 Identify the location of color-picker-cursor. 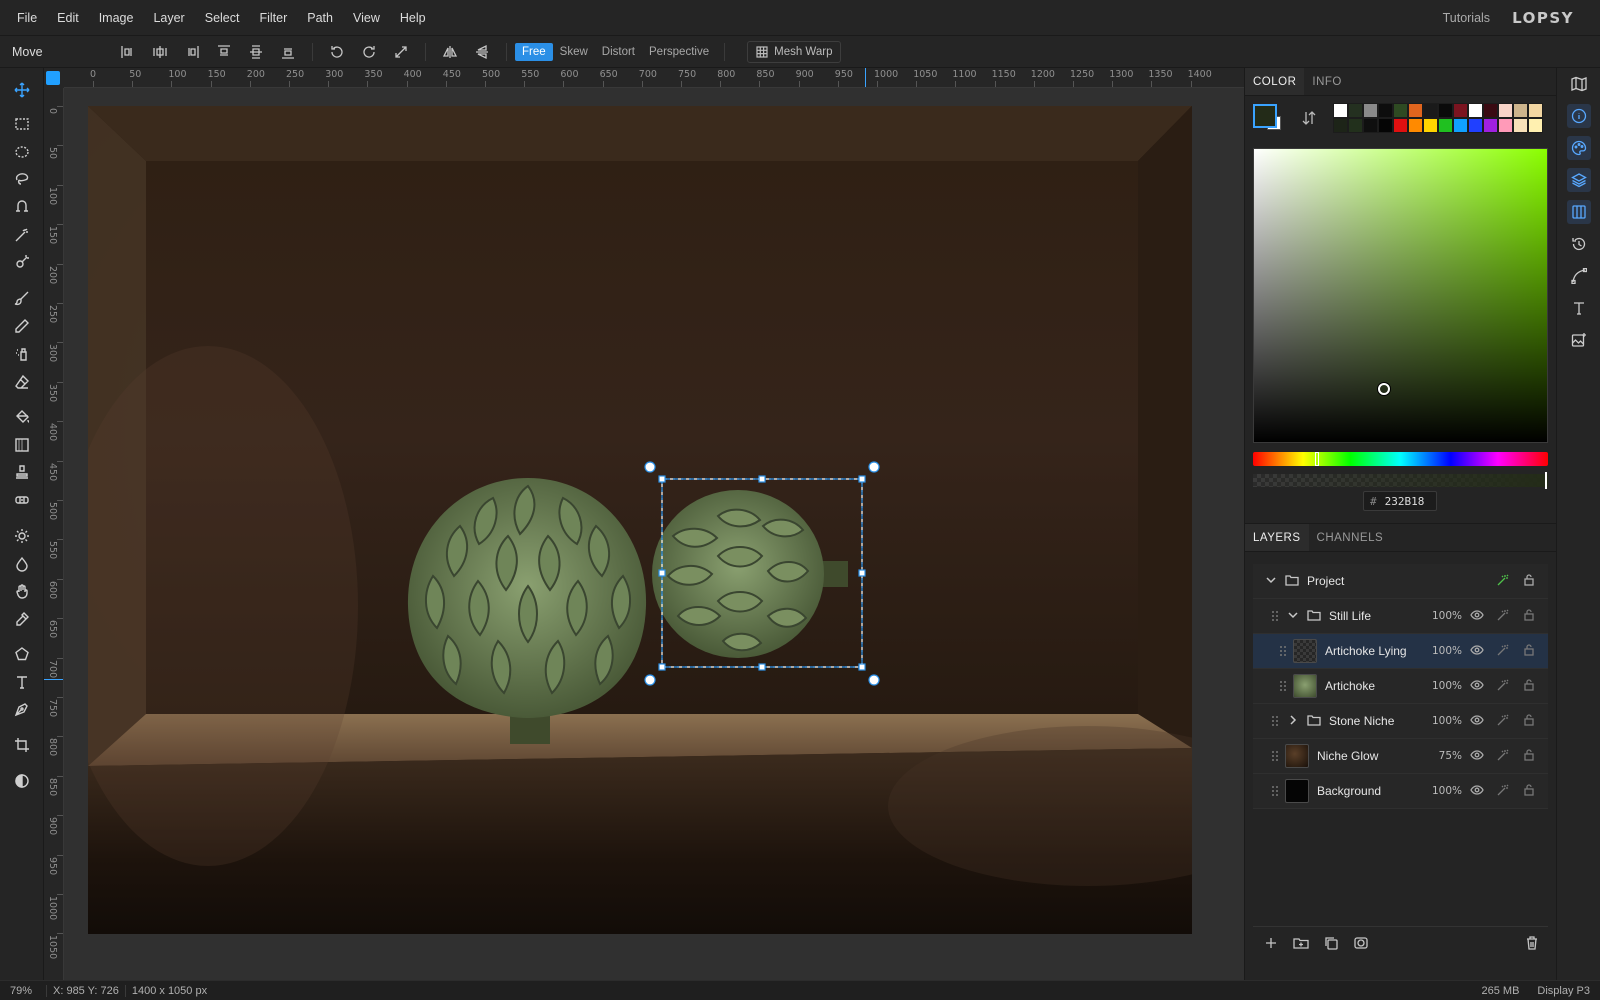
(1384, 389).